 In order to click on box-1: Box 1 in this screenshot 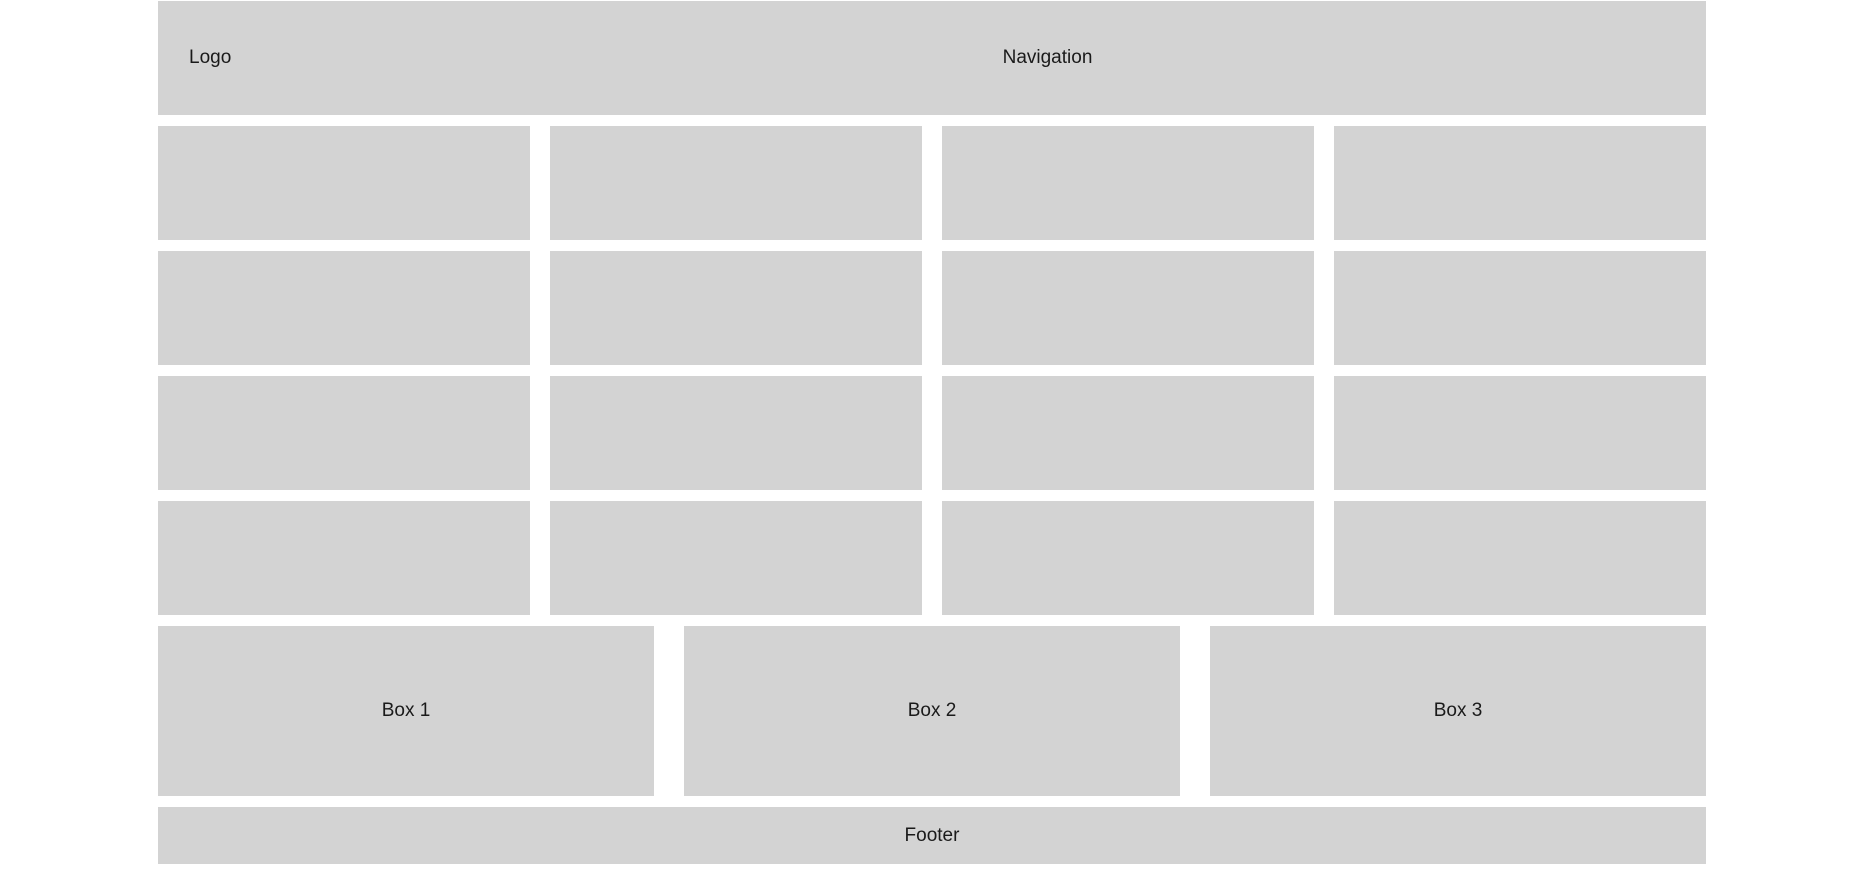, I will do `click(406, 711)`.